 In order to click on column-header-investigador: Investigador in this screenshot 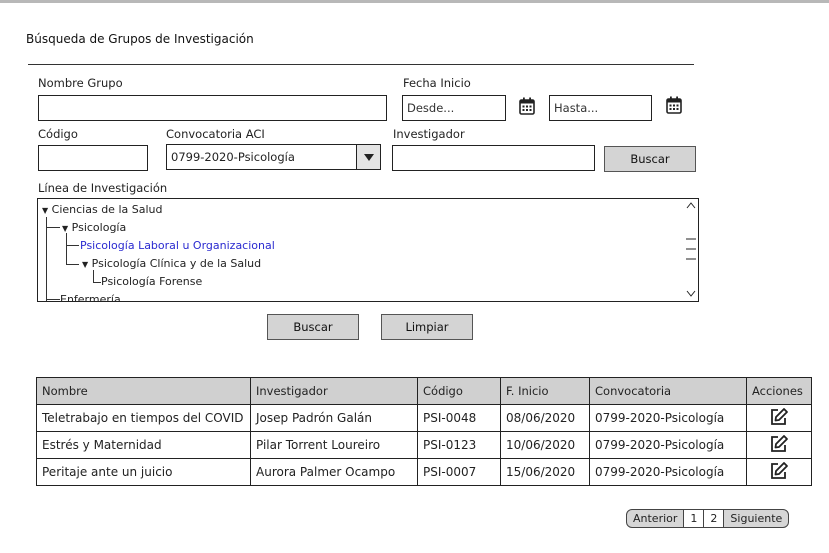, I will do `click(334, 391)`.